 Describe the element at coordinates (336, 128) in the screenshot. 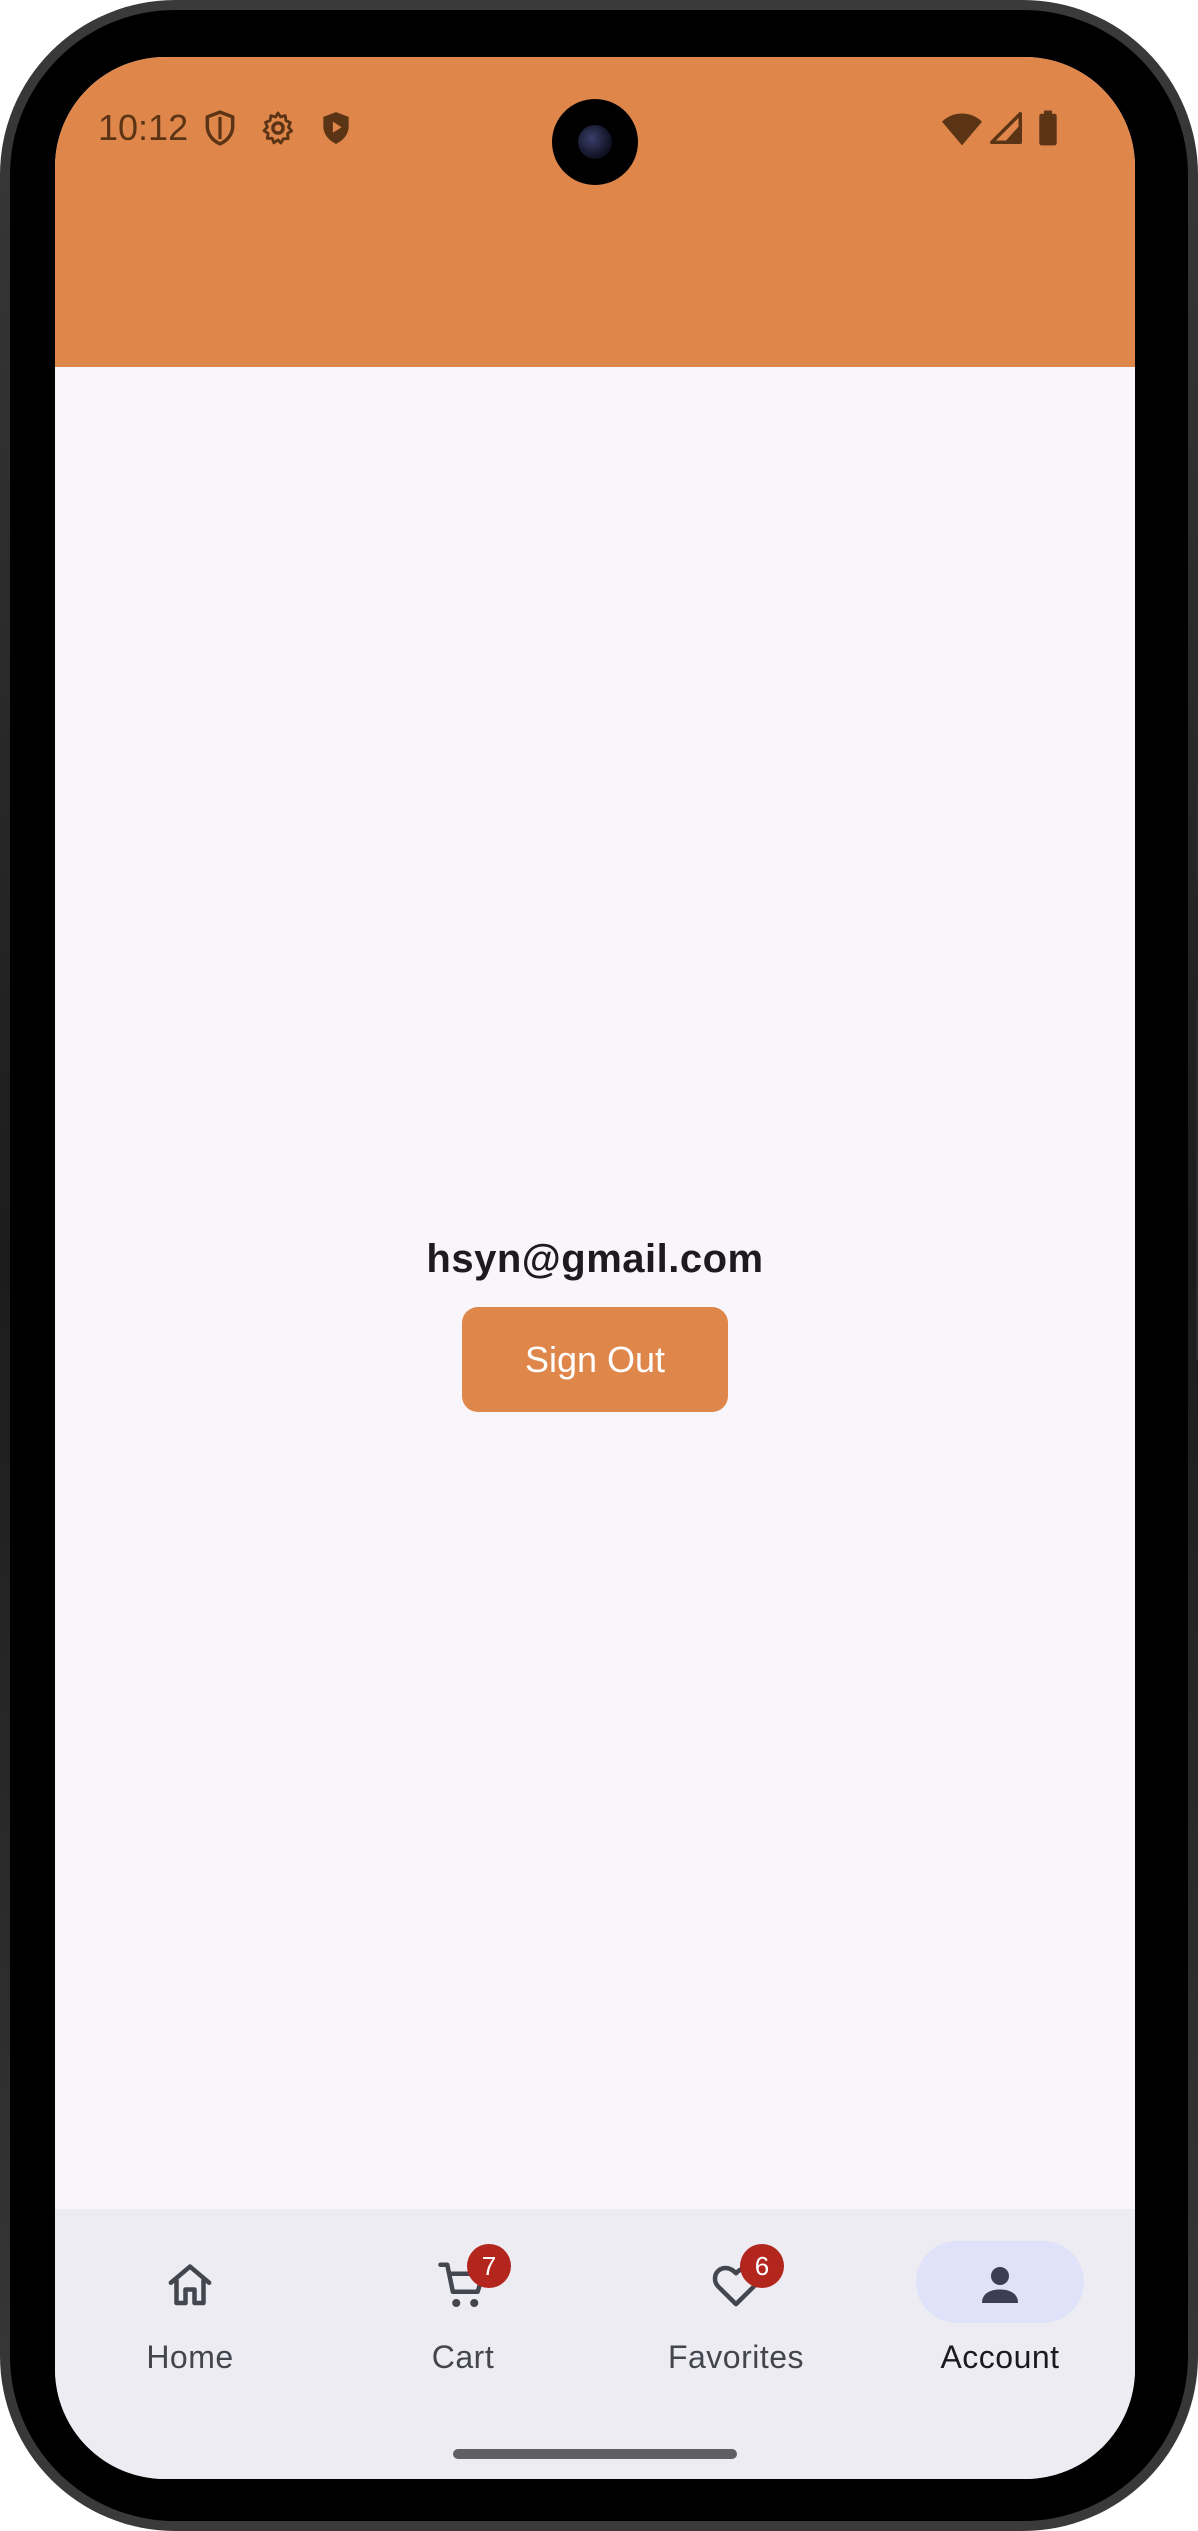

I see `shield-play-icon` at that location.